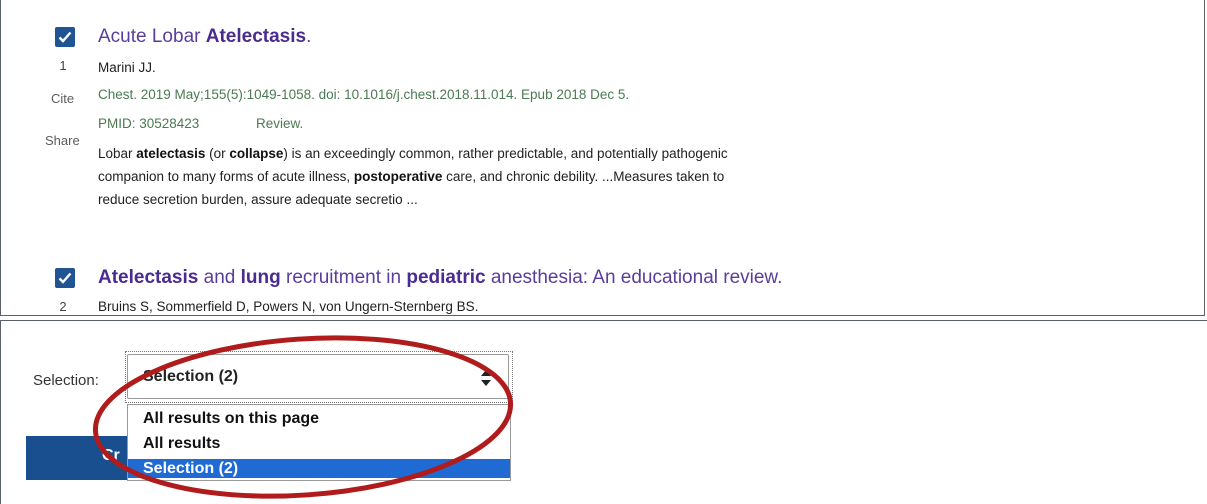 The height and width of the screenshot is (504, 1207). What do you see at coordinates (319, 468) in the screenshot?
I see `option-selection: Selection (2)` at bounding box center [319, 468].